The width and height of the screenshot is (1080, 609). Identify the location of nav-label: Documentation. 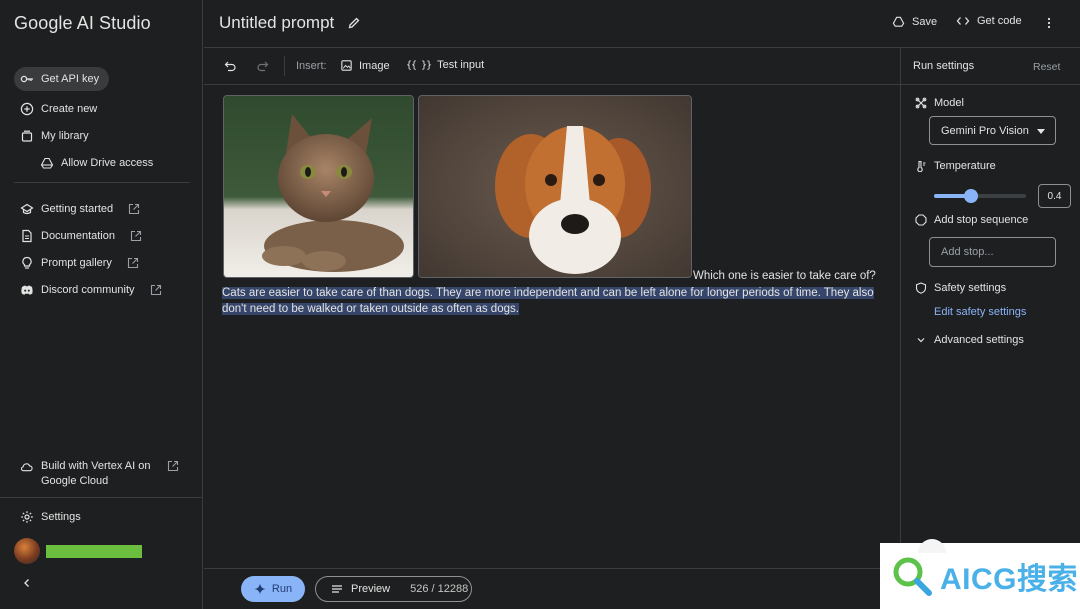
(78, 236).